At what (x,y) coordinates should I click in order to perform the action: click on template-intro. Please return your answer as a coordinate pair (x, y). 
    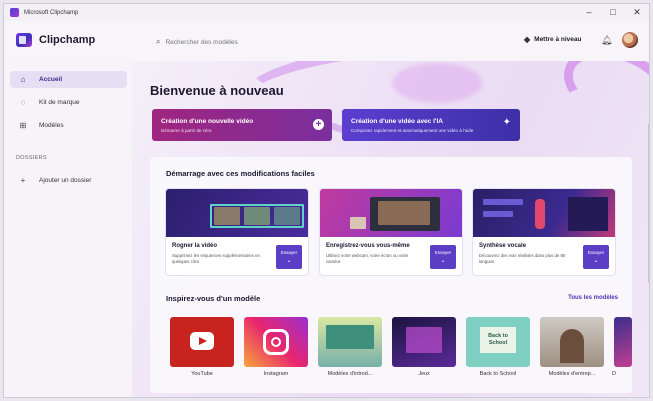
    Looking at the image, I should click on (350, 342).